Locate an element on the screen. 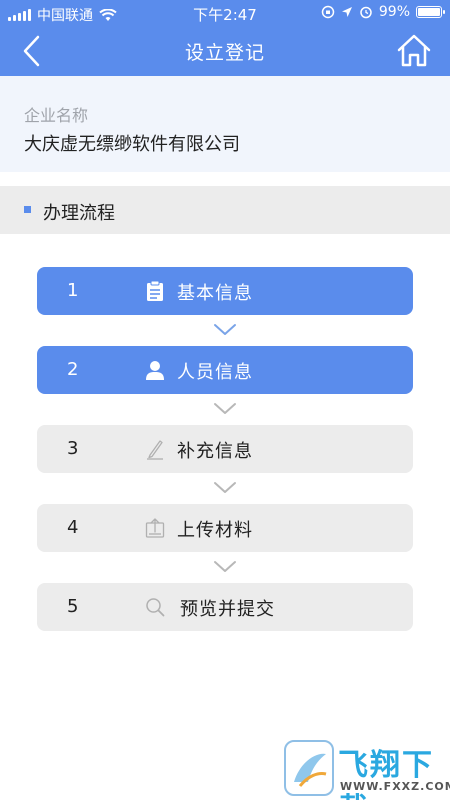  step-number: 2 is located at coordinates (73, 369).